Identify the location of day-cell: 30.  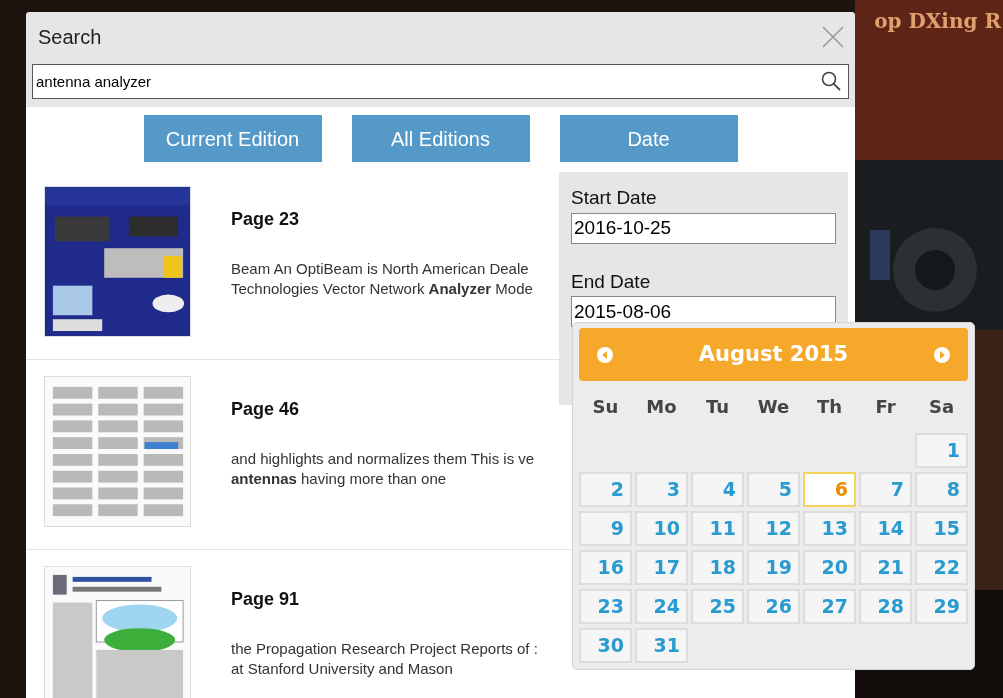
(605, 645).